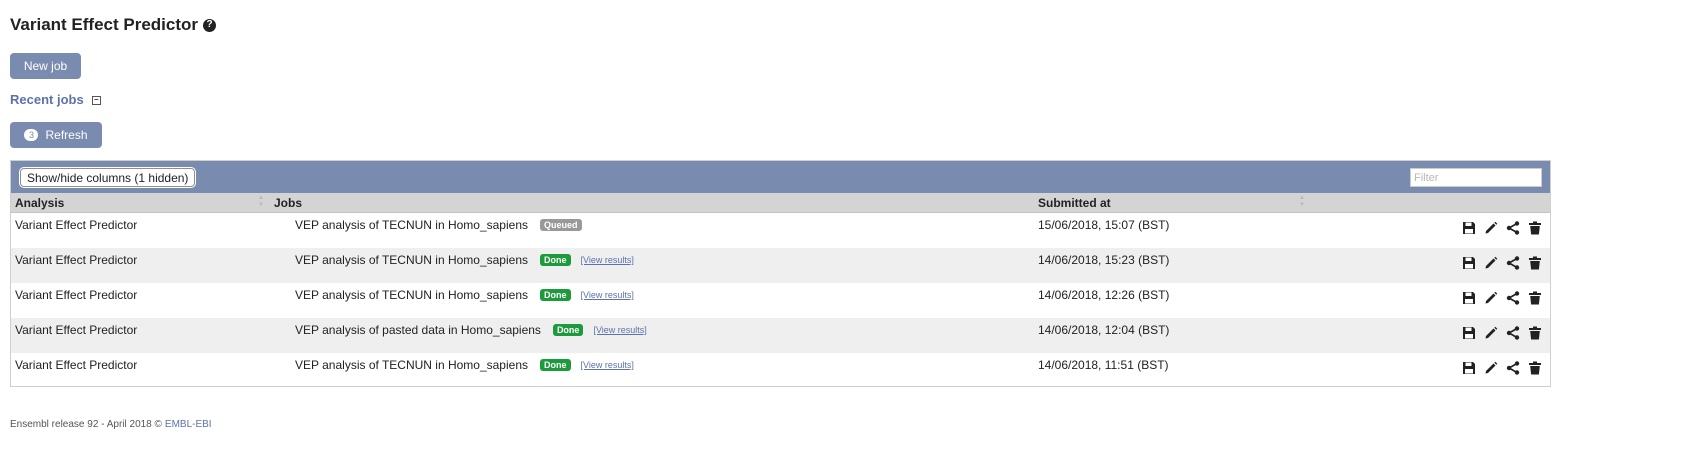  What do you see at coordinates (780, 203) in the screenshot?
I see `table-header: Analysis ▲ ▼ Jobs Submitted at ▲ ▼` at bounding box center [780, 203].